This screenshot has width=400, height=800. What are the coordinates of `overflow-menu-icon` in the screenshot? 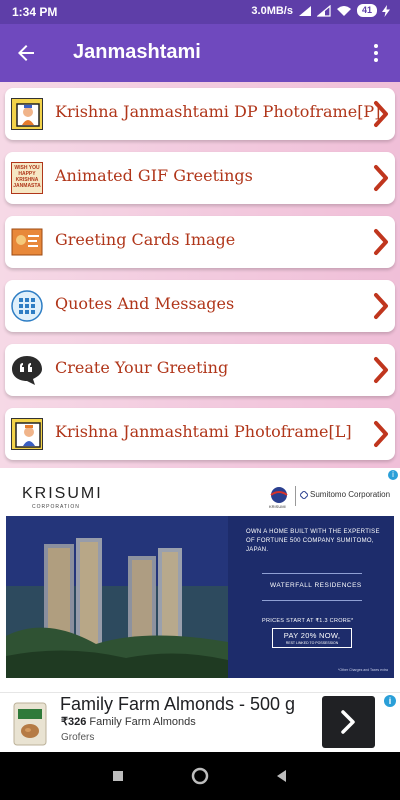 It's located at (376, 53).